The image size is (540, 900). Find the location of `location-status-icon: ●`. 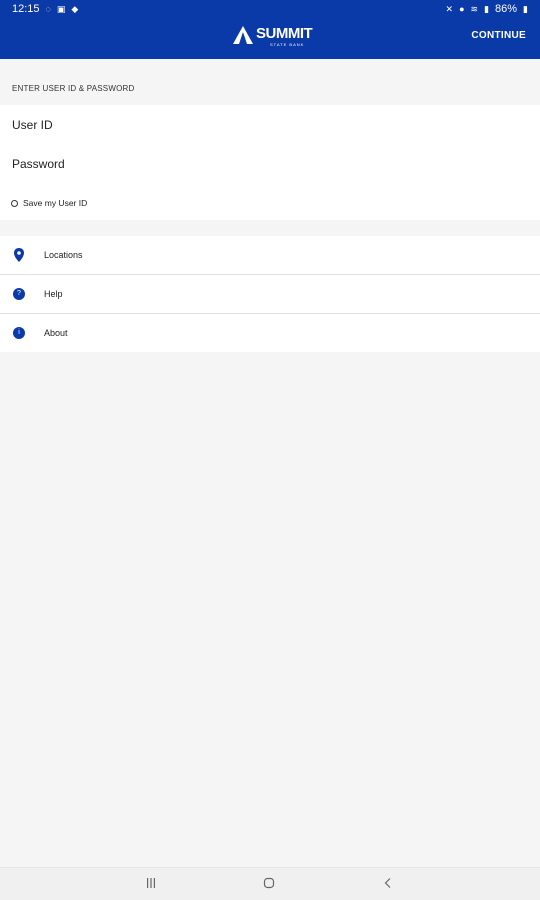

location-status-icon: ● is located at coordinates (462, 8).